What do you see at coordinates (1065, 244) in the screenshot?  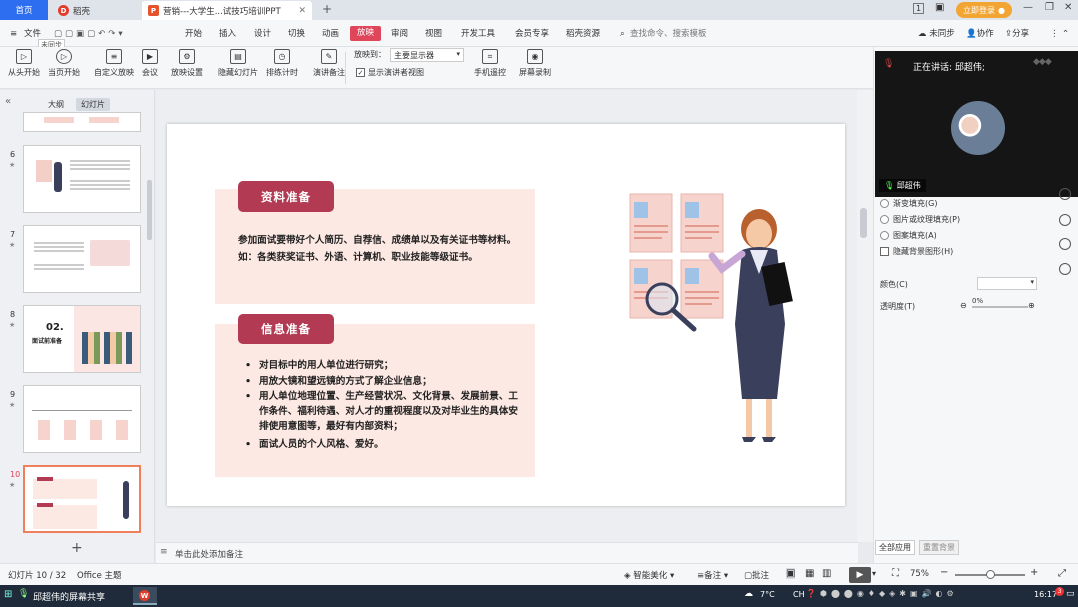 I see `side-share-icon` at bounding box center [1065, 244].